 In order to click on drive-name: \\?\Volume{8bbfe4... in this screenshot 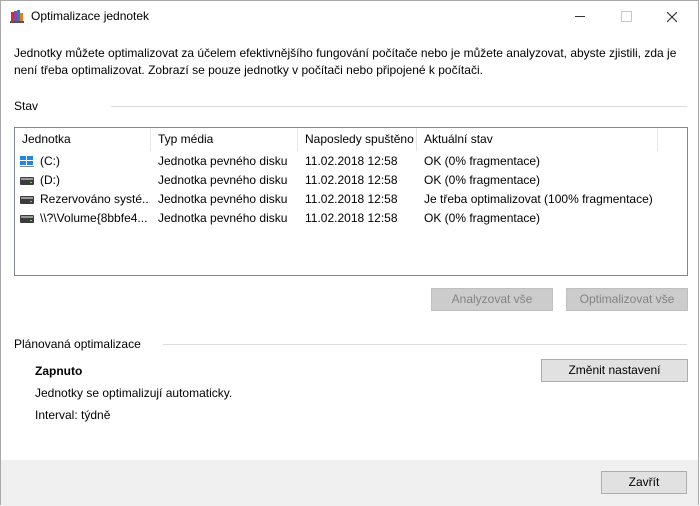, I will do `click(94, 218)`.